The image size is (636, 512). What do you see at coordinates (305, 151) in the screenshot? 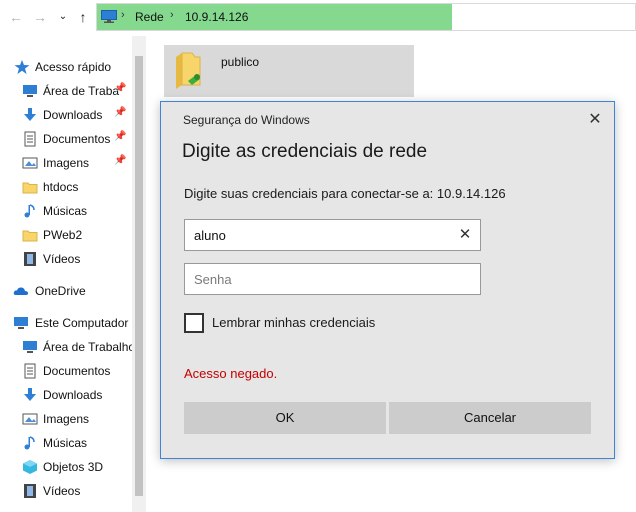
I see `dialog-heading: Digite as credenciais de rede` at bounding box center [305, 151].